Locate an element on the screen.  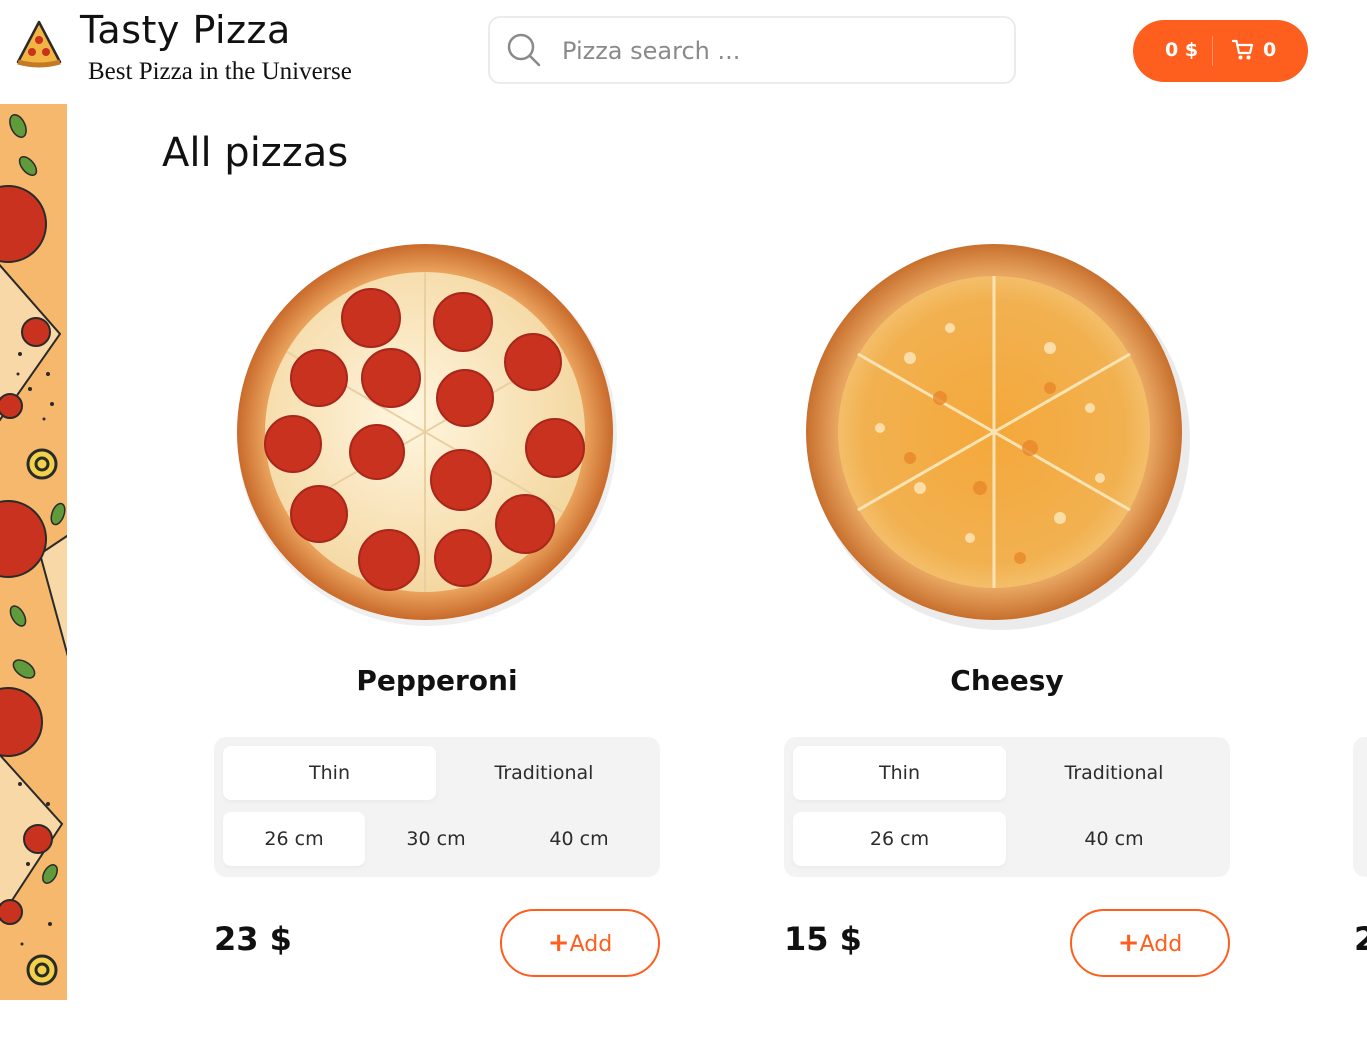
brand-title: Tasty Pizza is located at coordinates (185, 30).